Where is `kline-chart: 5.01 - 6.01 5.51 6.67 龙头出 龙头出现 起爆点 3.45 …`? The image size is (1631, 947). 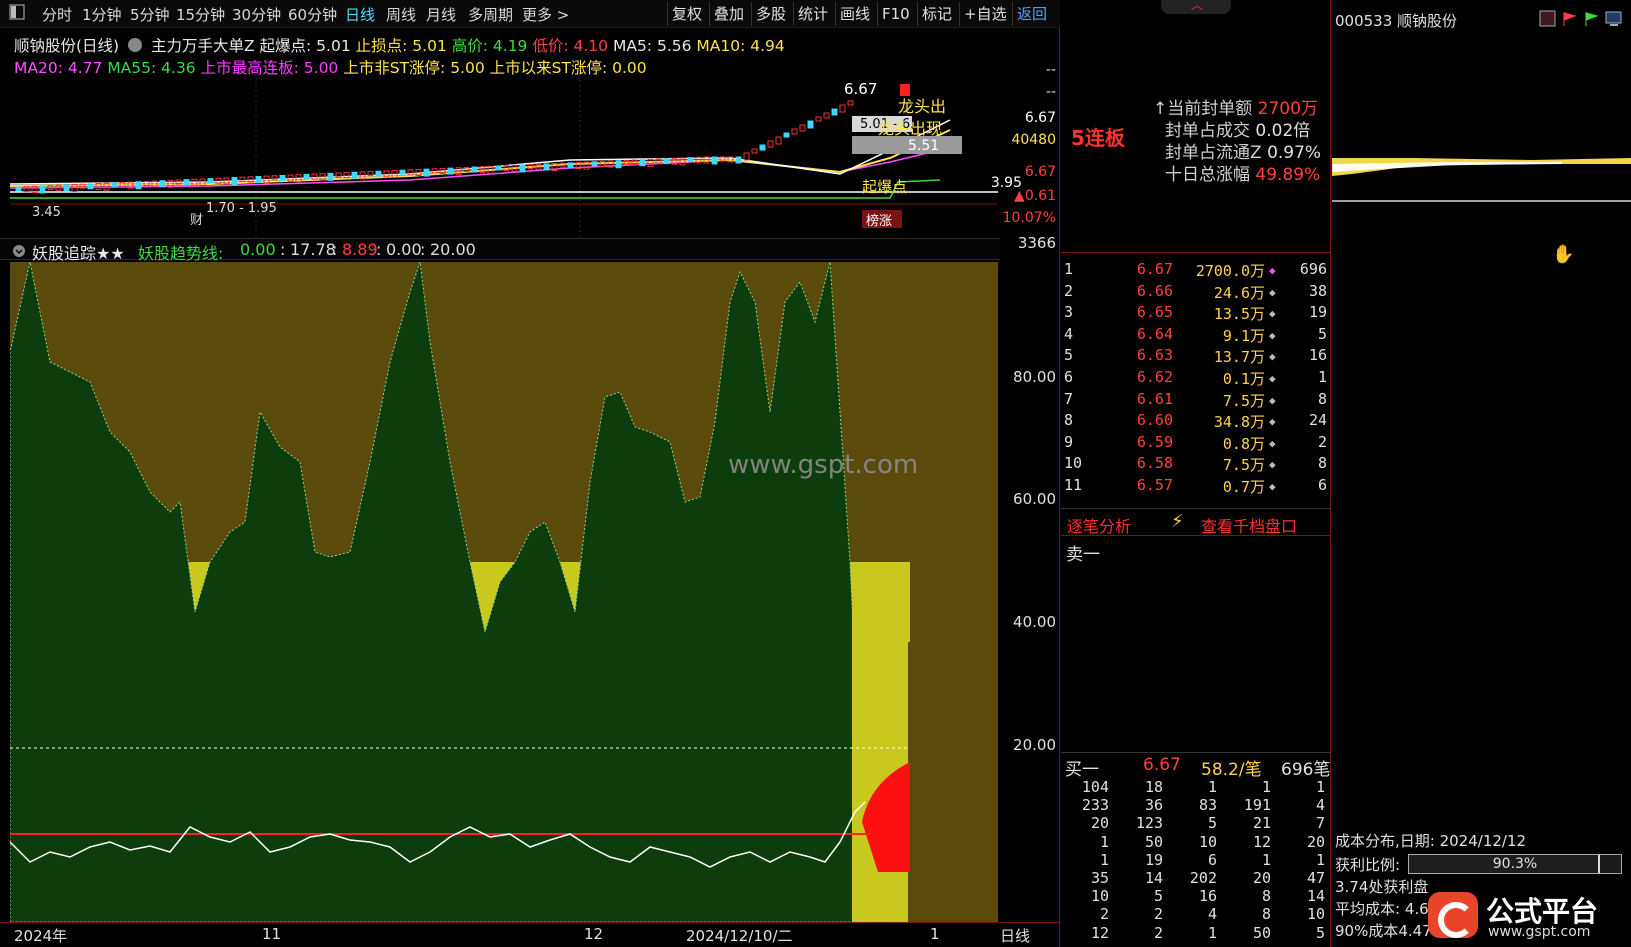
kline-chart: 5.01 - 6.01 5.51 6.67 龙头出 龙头出现 起爆点 3.45 … is located at coordinates (504, 159).